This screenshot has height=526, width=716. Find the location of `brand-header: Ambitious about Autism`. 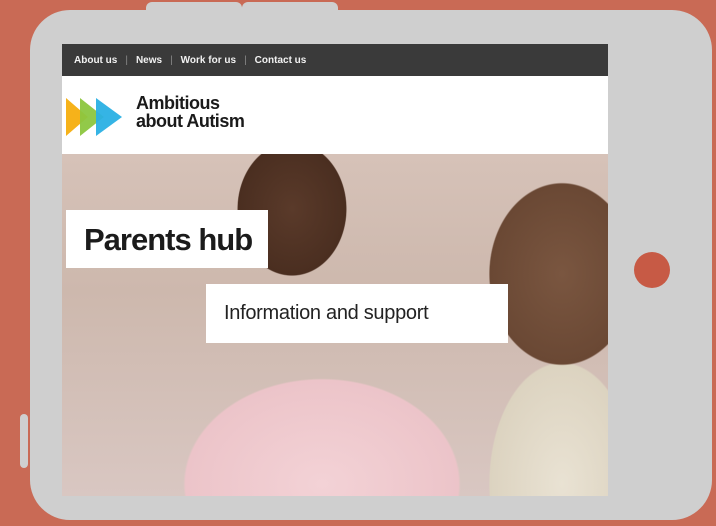

brand-header: Ambitious about Autism is located at coordinates (335, 115).